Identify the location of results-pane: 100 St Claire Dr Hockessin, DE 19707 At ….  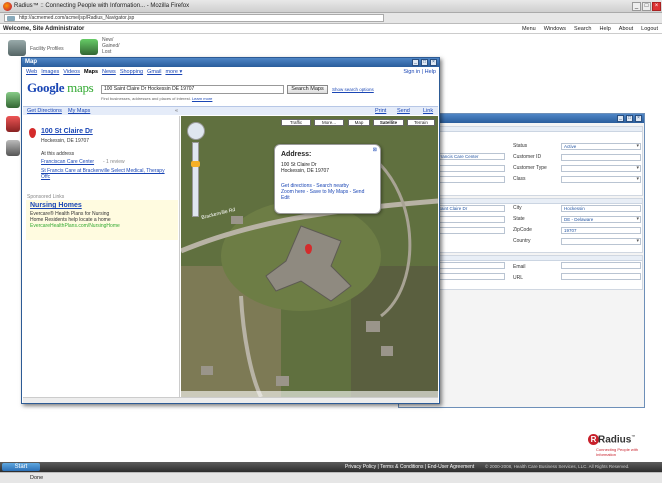
(101, 259).